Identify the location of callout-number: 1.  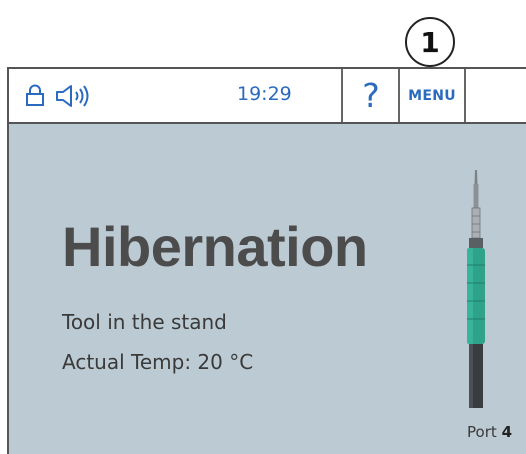
(430, 42).